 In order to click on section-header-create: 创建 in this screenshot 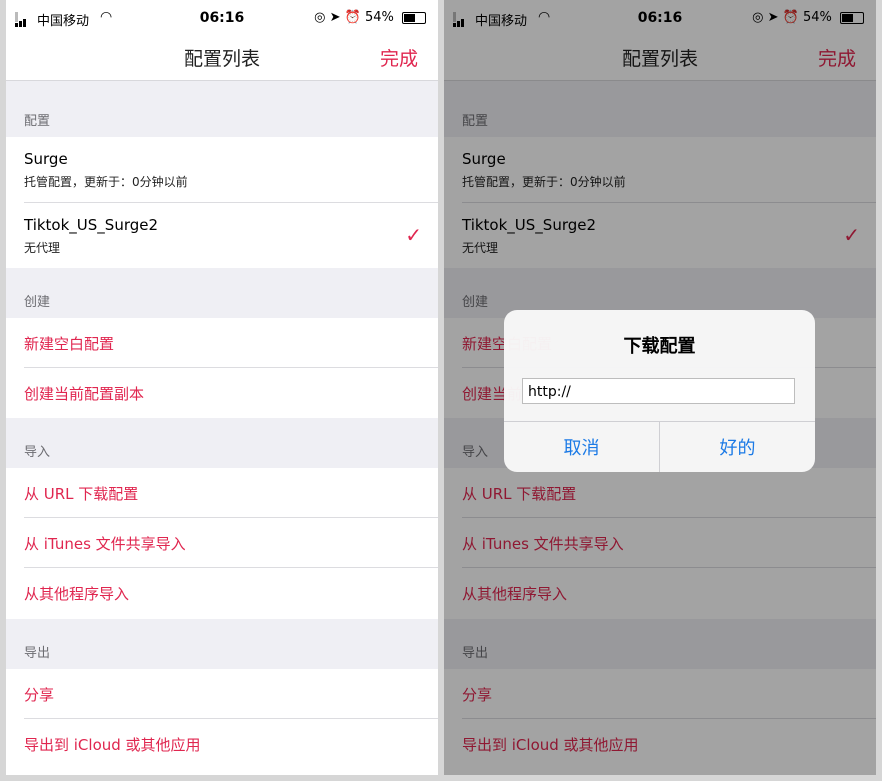, I will do `click(37, 302)`.